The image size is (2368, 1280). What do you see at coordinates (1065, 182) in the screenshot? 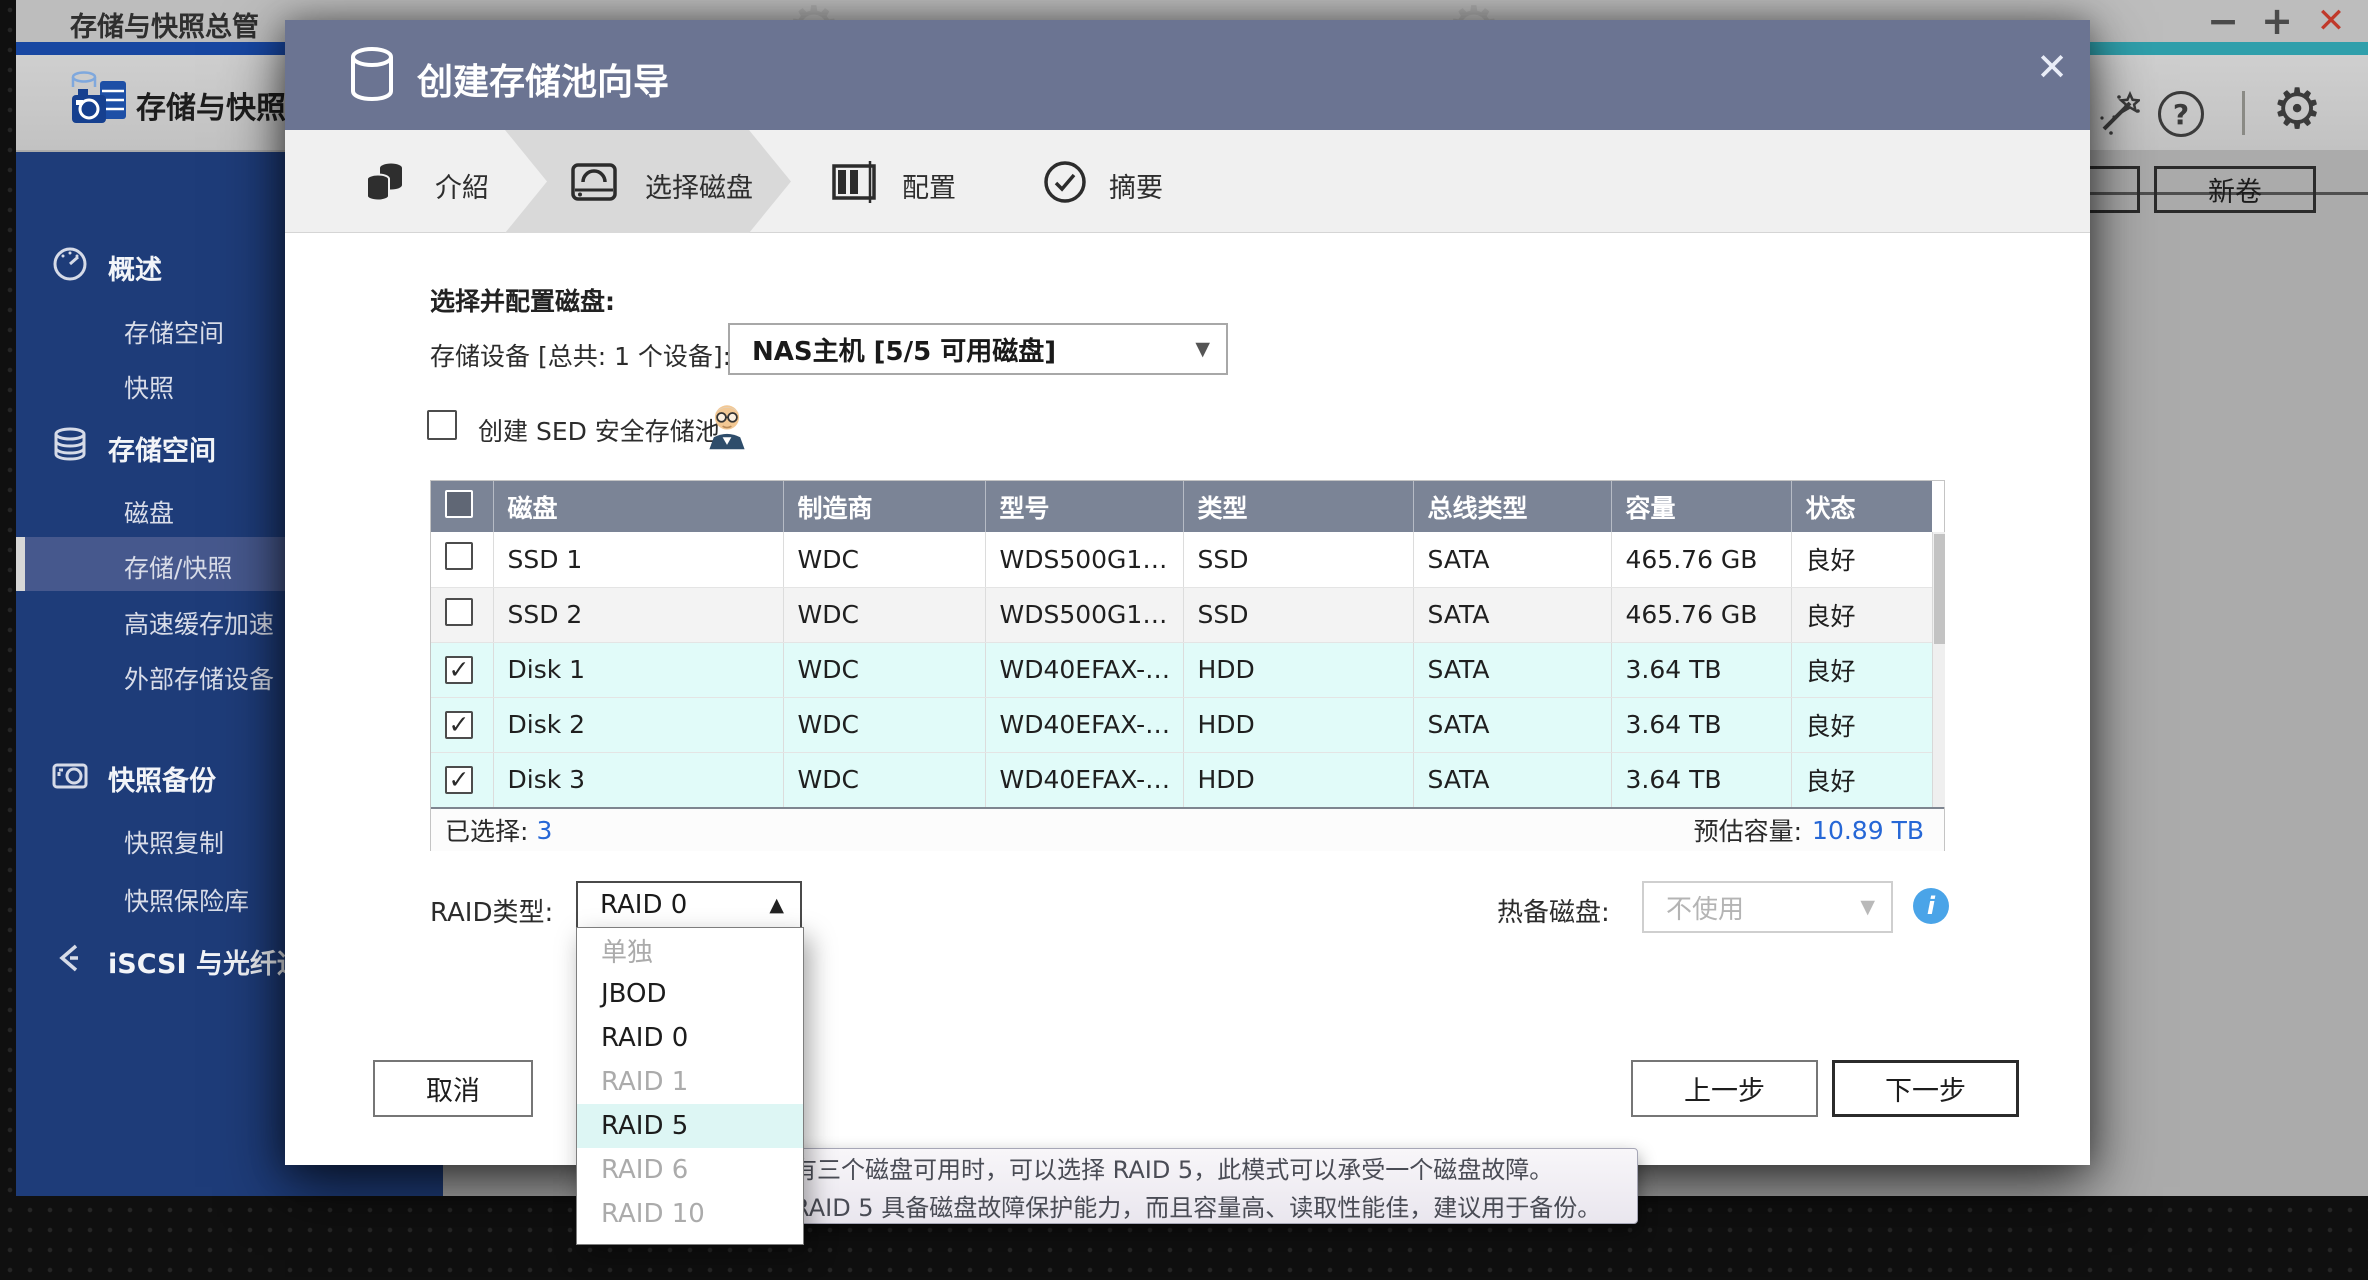
I see `summary-step-icon` at bounding box center [1065, 182].